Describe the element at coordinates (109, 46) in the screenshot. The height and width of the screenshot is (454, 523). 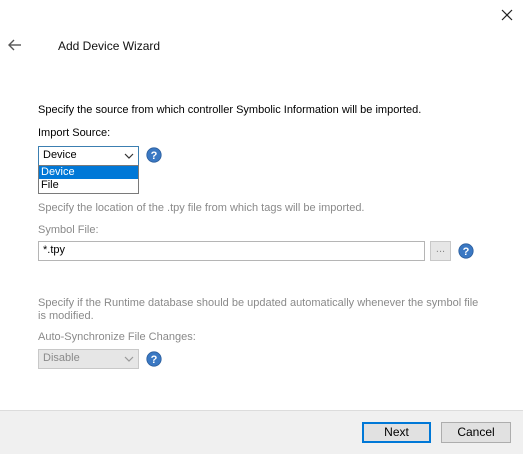
I see `page-title: Add Device Wizard` at that location.